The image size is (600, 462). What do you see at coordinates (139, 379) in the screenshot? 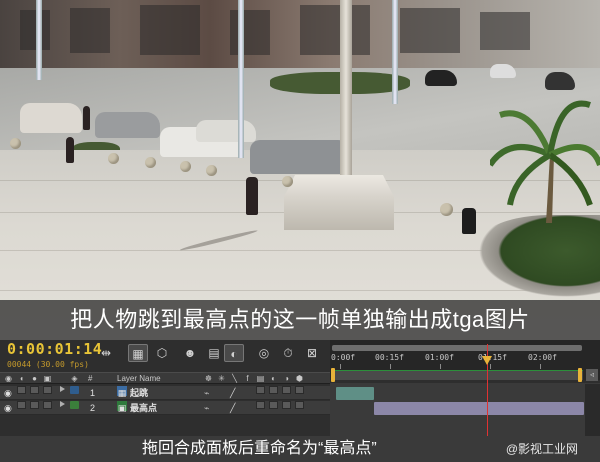
I see `layer-name-column-header: Layer Name` at bounding box center [139, 379].